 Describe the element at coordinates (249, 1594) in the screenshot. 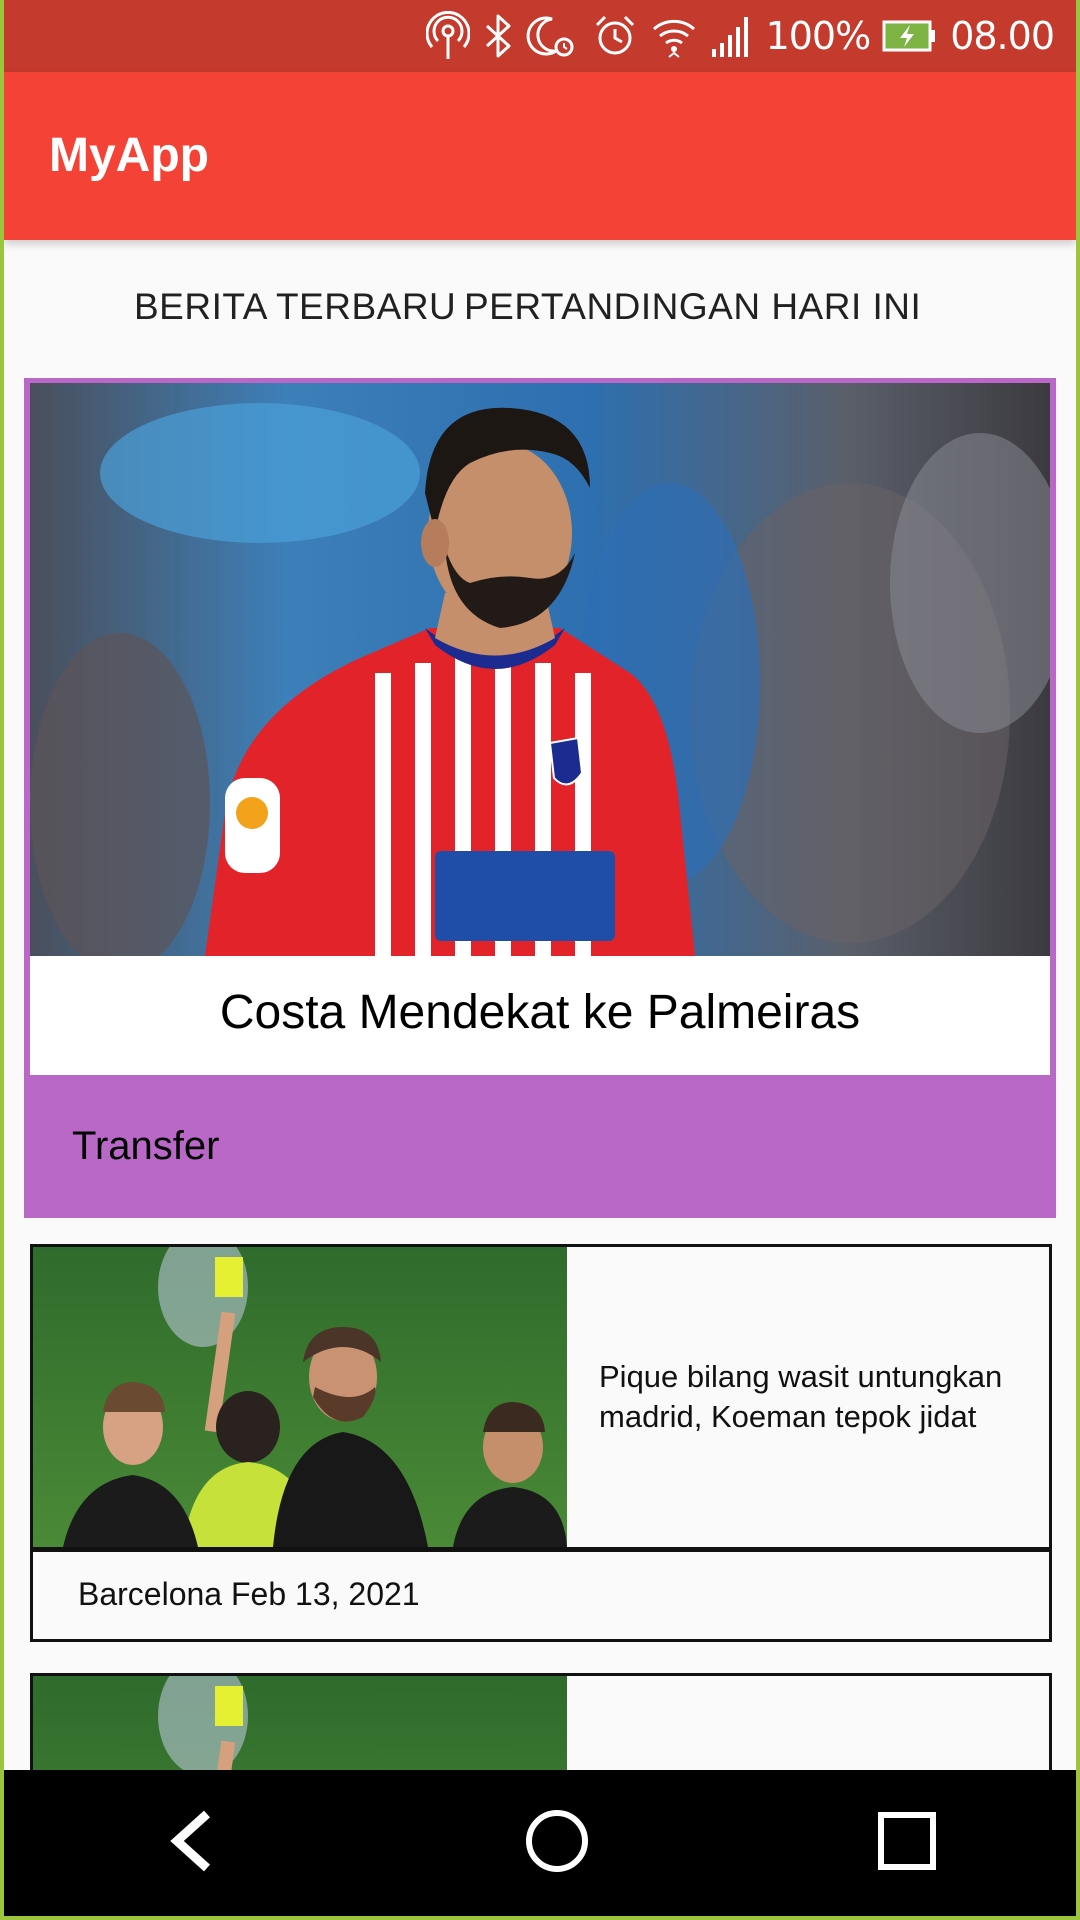

I see `news-meta: Barcelona Feb 13, 2021` at that location.